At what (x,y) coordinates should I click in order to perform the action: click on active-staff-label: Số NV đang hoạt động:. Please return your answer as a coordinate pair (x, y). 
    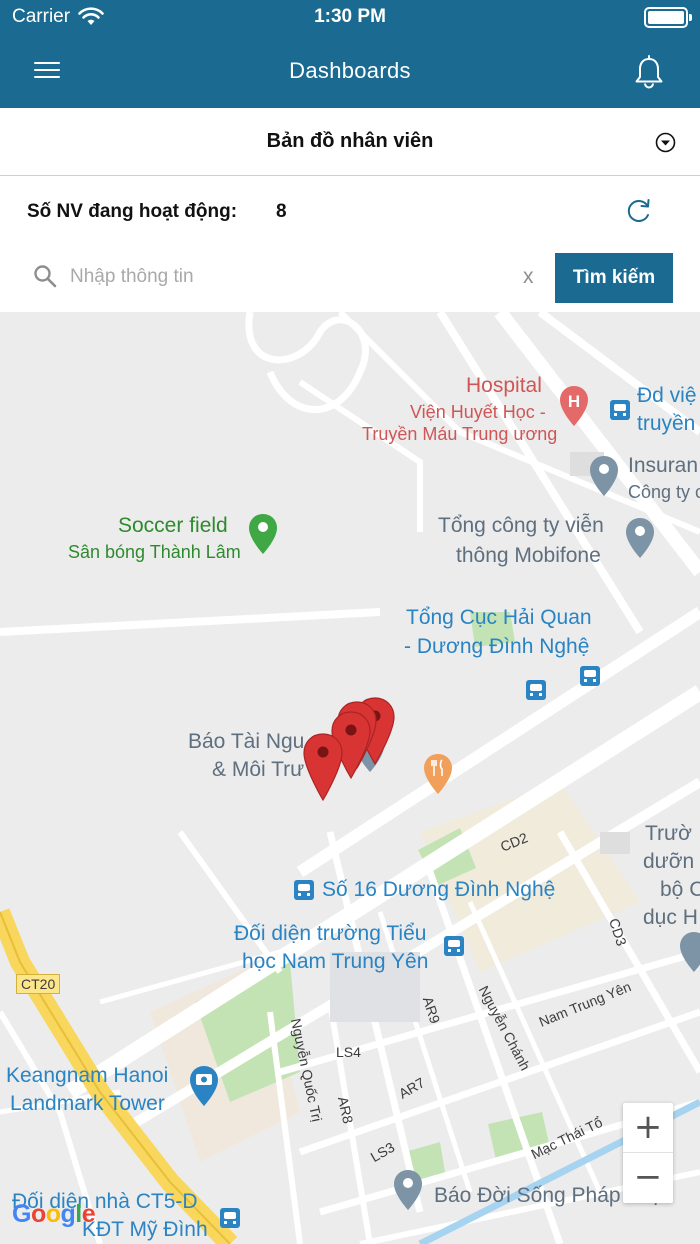
    Looking at the image, I should click on (132, 211).